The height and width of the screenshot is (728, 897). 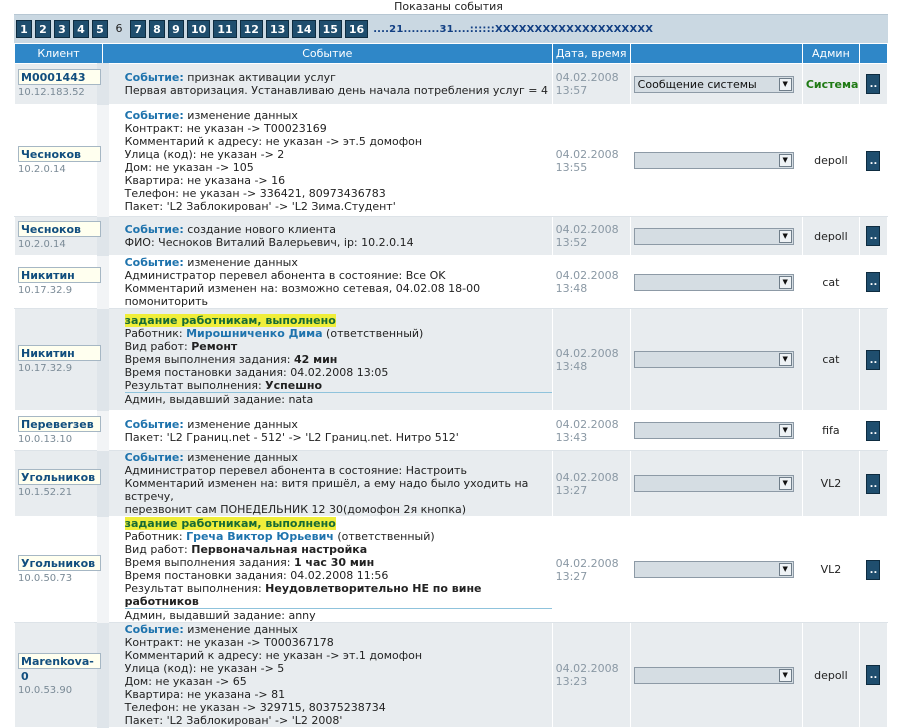 I want to click on page-link-12: 12, so click(x=251, y=29).